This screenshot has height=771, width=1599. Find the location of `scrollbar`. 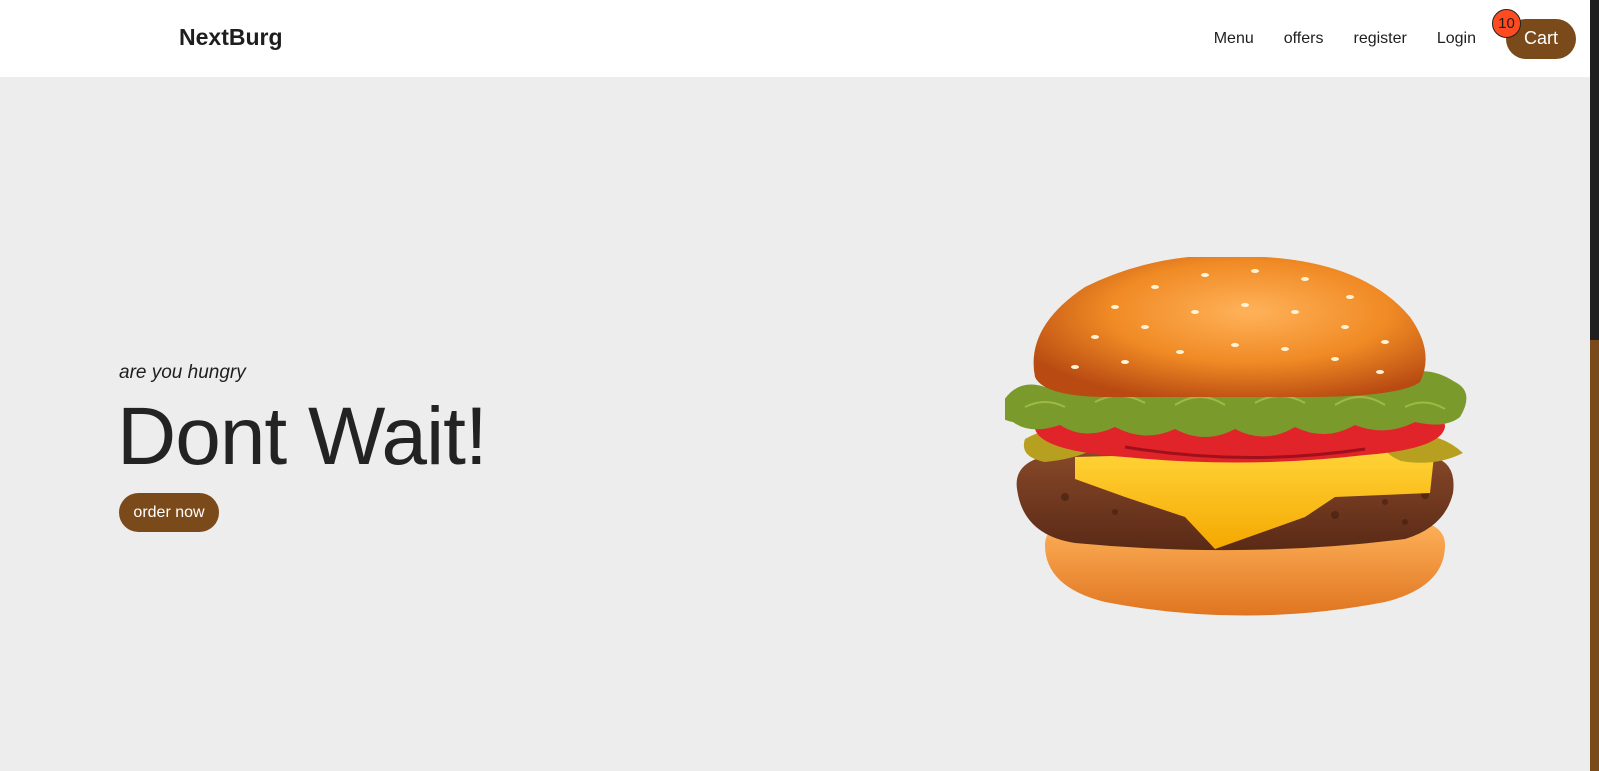

scrollbar is located at coordinates (1594, 385).